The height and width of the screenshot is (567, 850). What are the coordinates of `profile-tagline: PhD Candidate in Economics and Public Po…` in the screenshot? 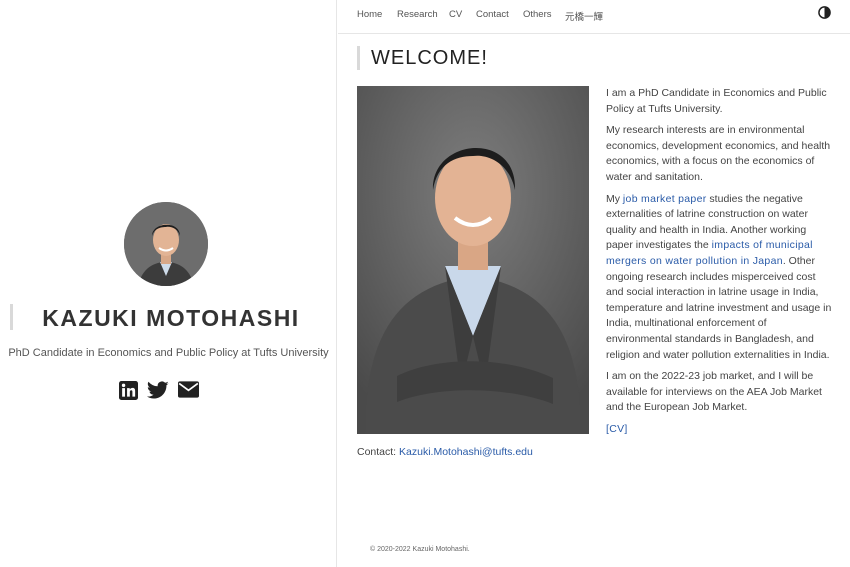 It's located at (168, 353).